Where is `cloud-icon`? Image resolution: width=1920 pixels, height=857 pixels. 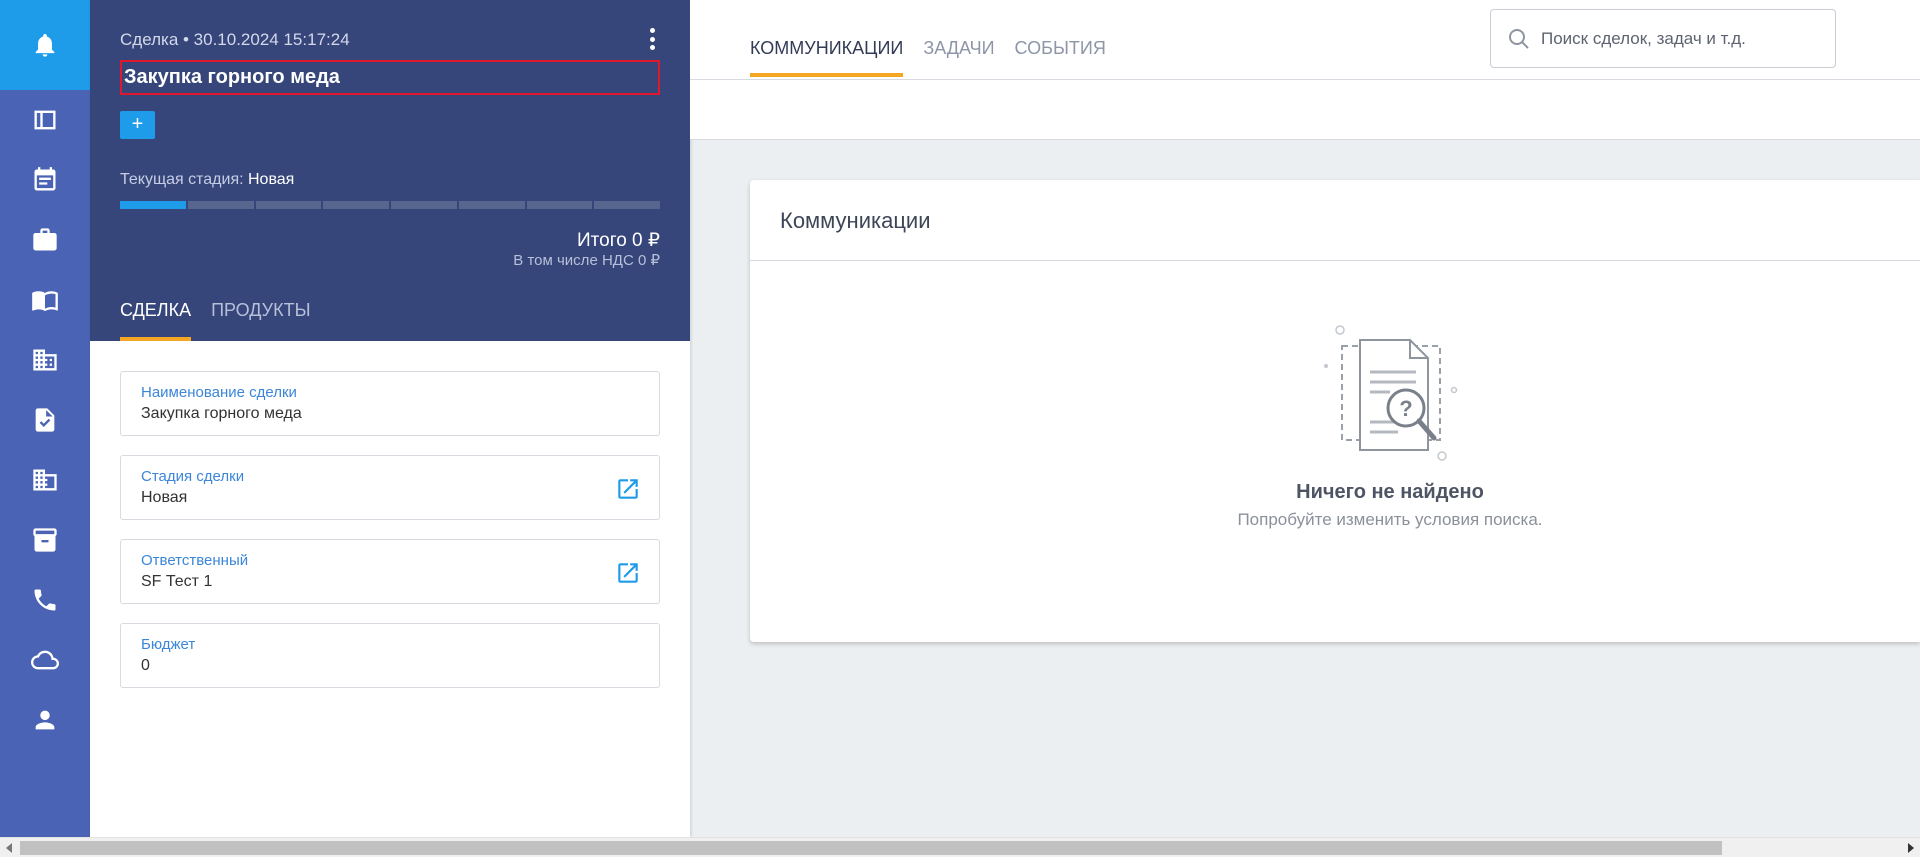 cloud-icon is located at coordinates (45, 660).